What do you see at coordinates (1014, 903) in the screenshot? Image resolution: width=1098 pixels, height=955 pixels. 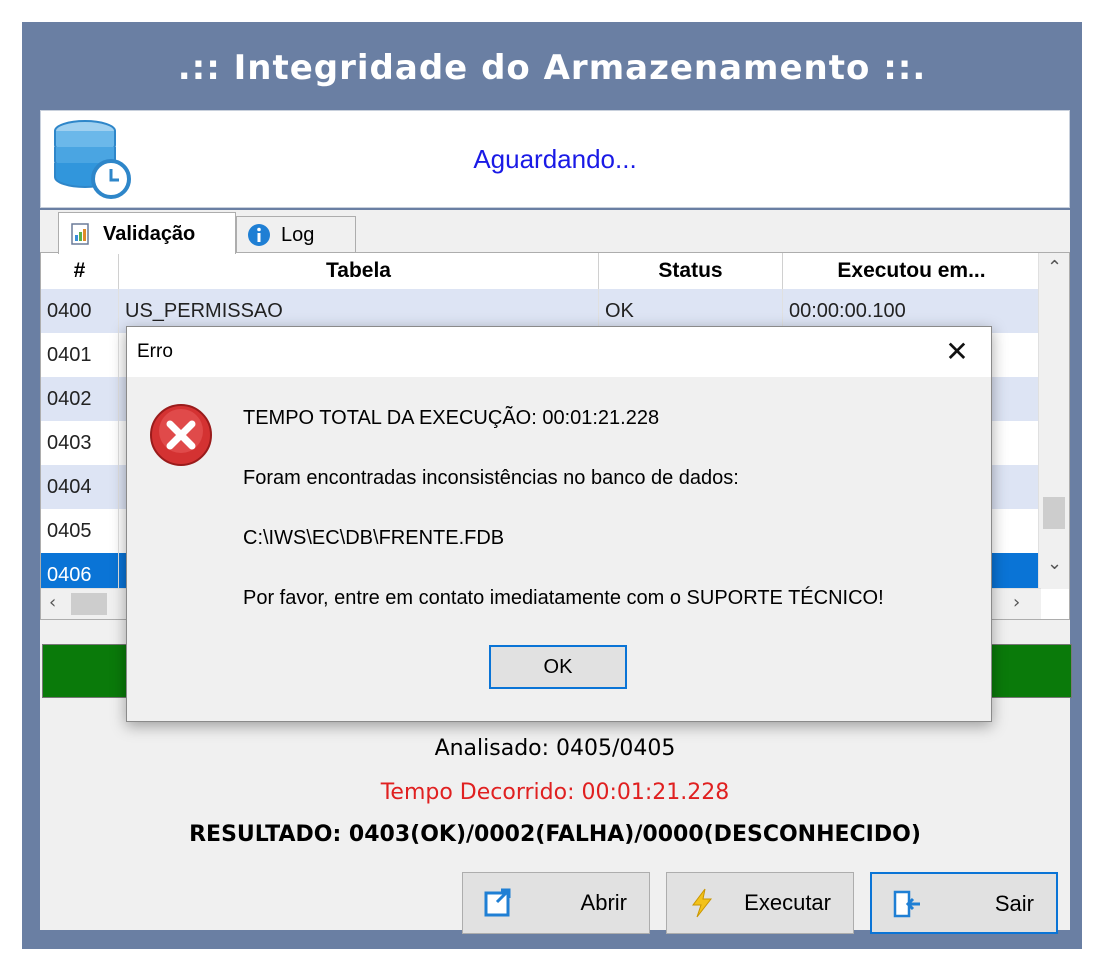 I see `sair-label: Sair` at bounding box center [1014, 903].